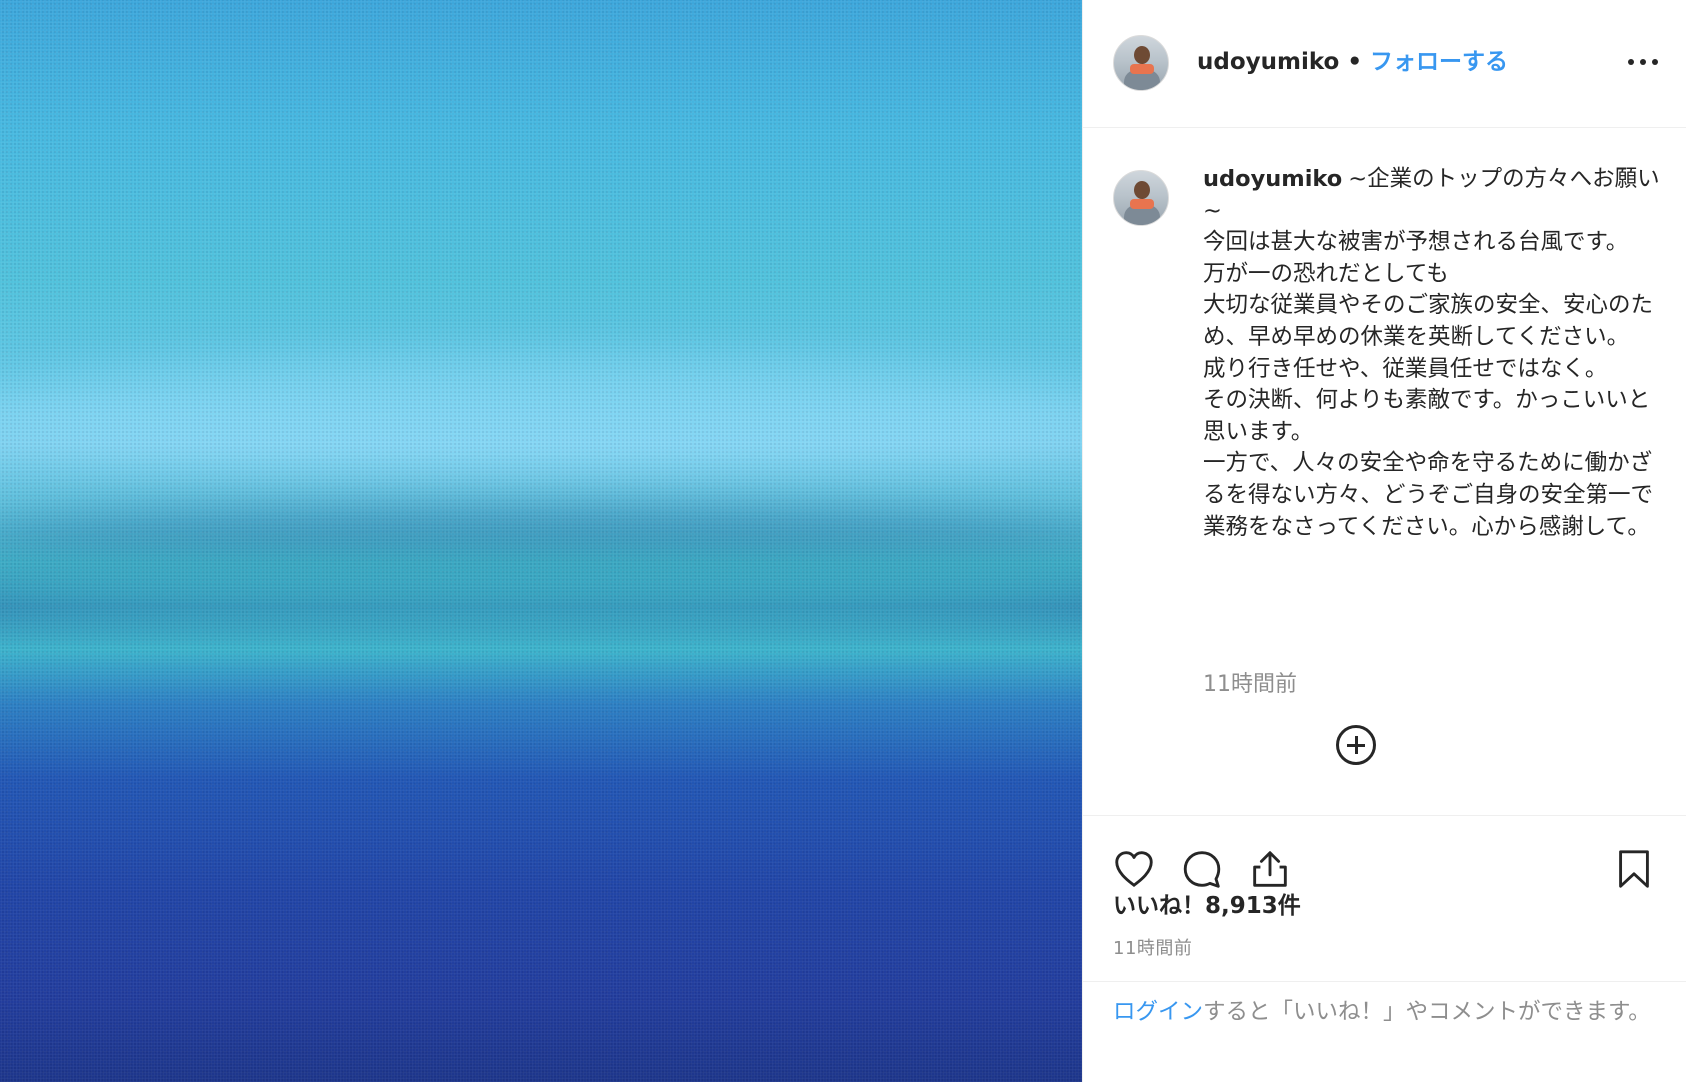 The width and height of the screenshot is (1686, 1082). Describe the element at coordinates (1427, 1012) in the screenshot. I see `login-rest: すると「いいね！」やコメントができます。` at that location.